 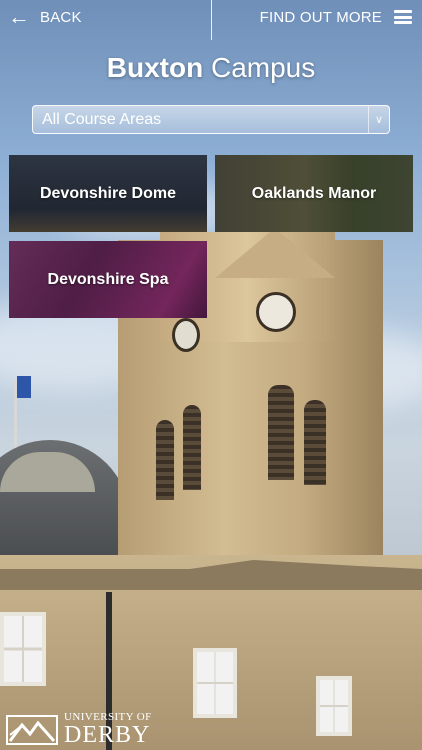 What do you see at coordinates (32, 729) in the screenshot?
I see `mountains-logo-icon` at bounding box center [32, 729].